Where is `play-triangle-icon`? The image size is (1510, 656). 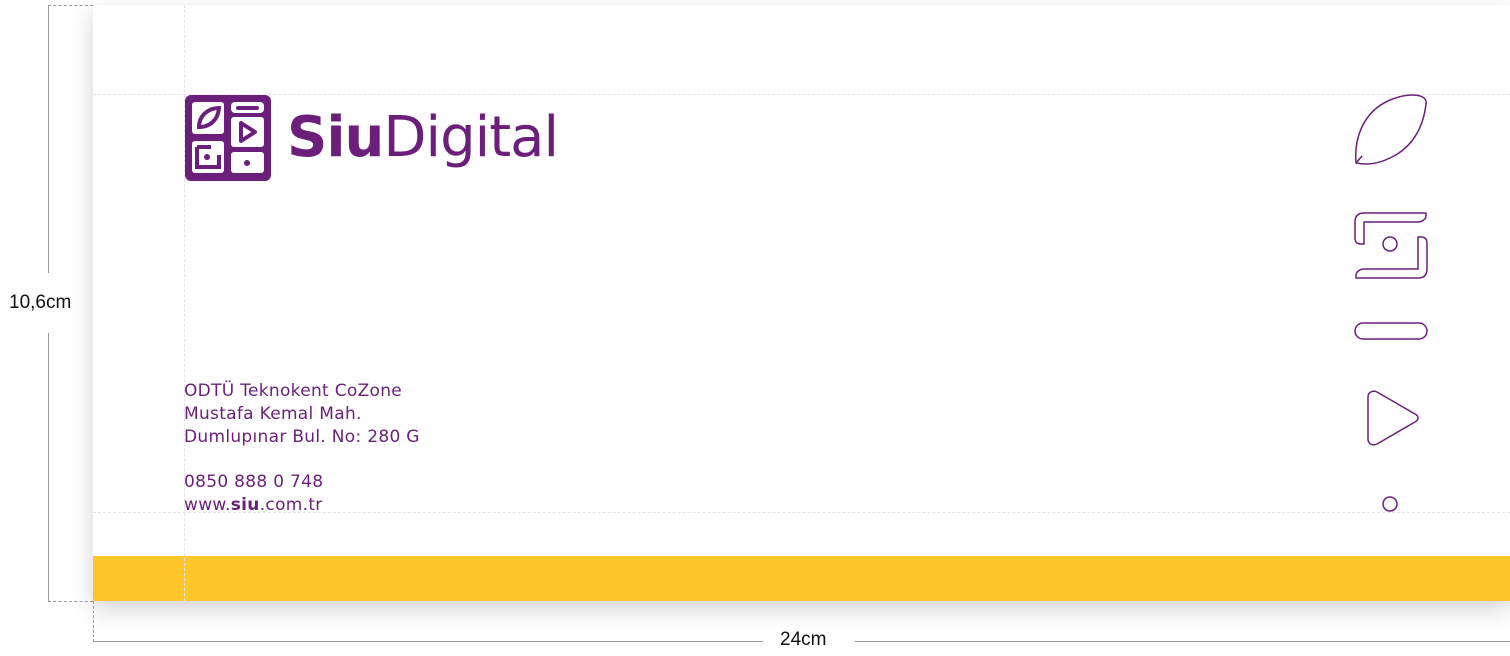
play-triangle-icon is located at coordinates (1393, 418).